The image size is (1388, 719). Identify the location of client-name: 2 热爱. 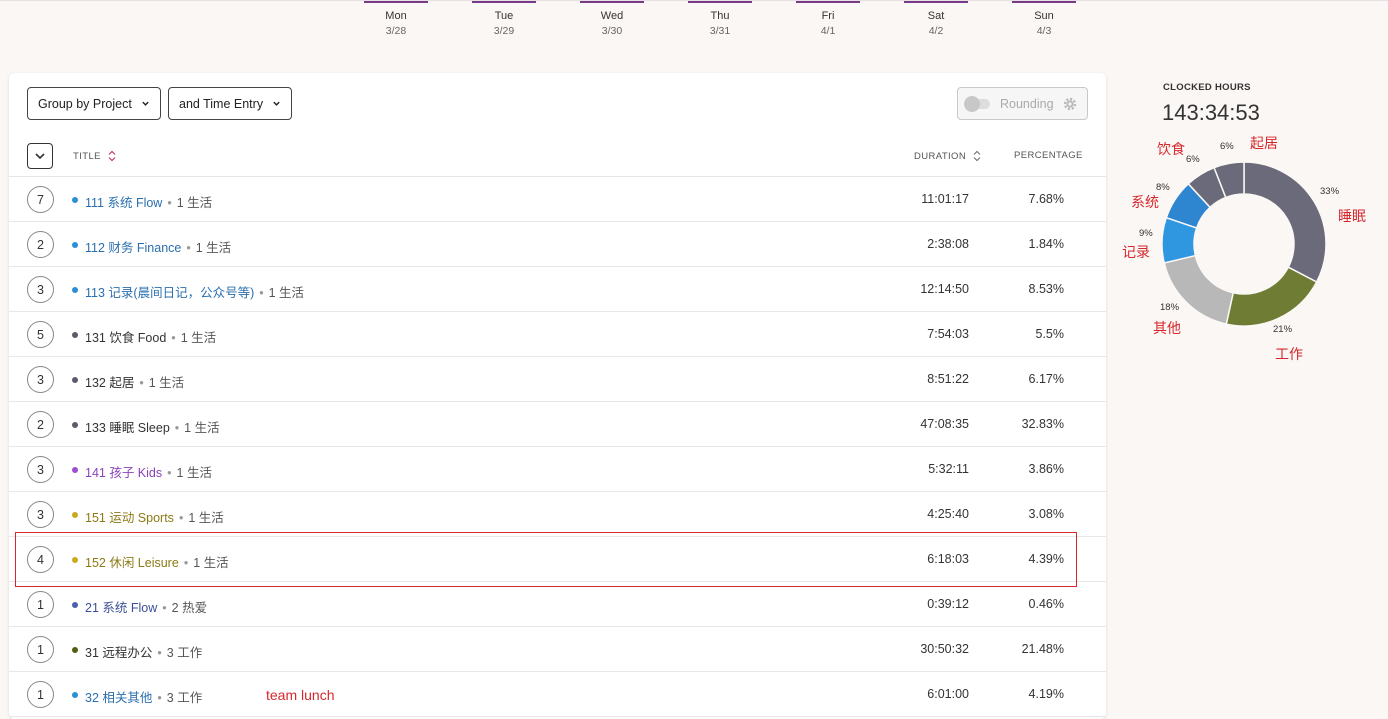
(189, 608).